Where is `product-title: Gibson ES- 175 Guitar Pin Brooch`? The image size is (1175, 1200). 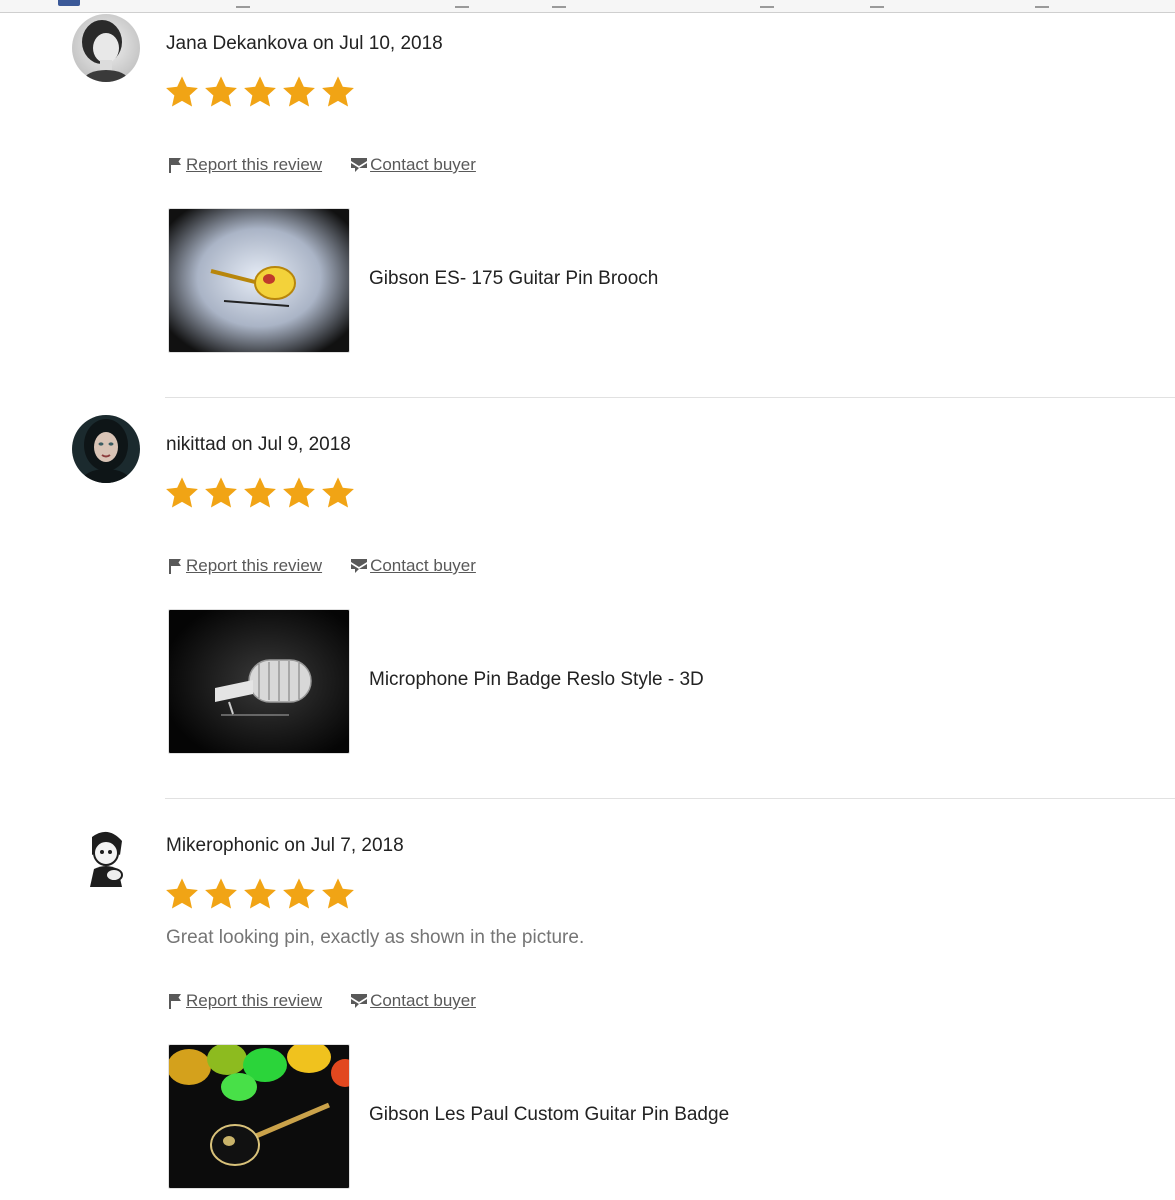
product-title: Gibson ES- 175 Guitar Pin Brooch is located at coordinates (513, 279).